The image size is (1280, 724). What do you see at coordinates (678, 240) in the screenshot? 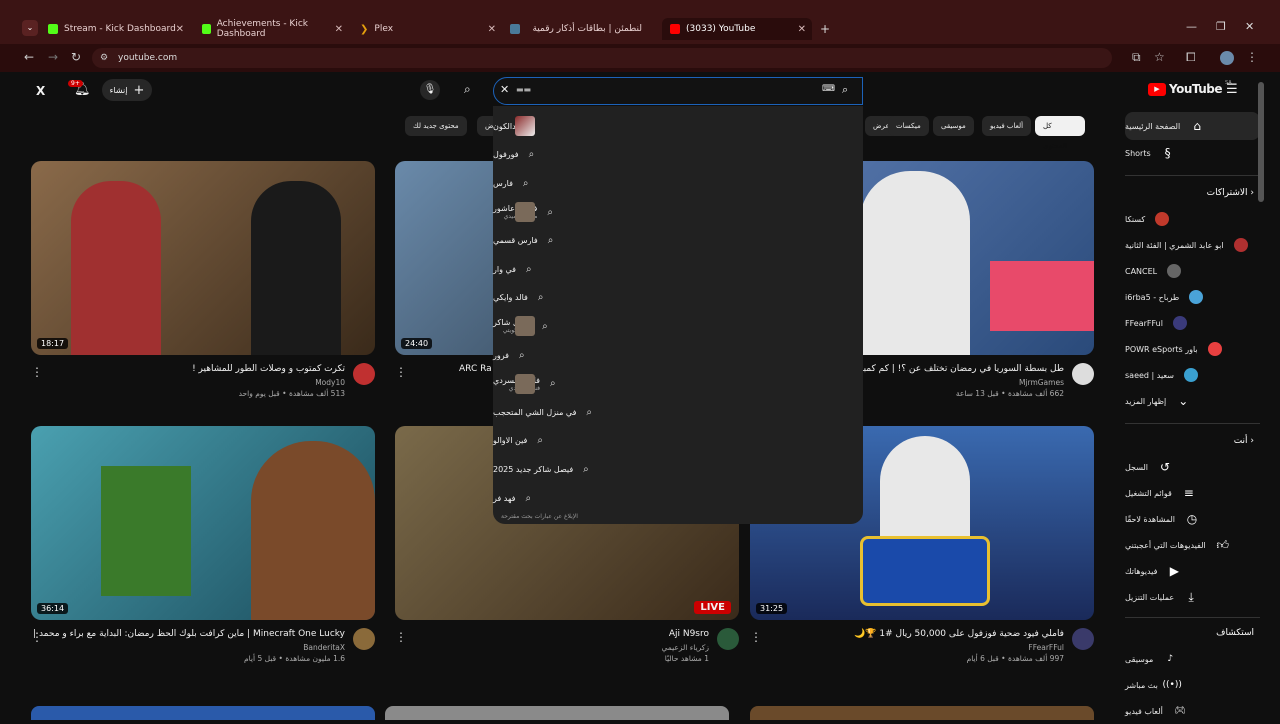
I see `search-suggestion: ⌕ فارس قسمي` at bounding box center [678, 240].